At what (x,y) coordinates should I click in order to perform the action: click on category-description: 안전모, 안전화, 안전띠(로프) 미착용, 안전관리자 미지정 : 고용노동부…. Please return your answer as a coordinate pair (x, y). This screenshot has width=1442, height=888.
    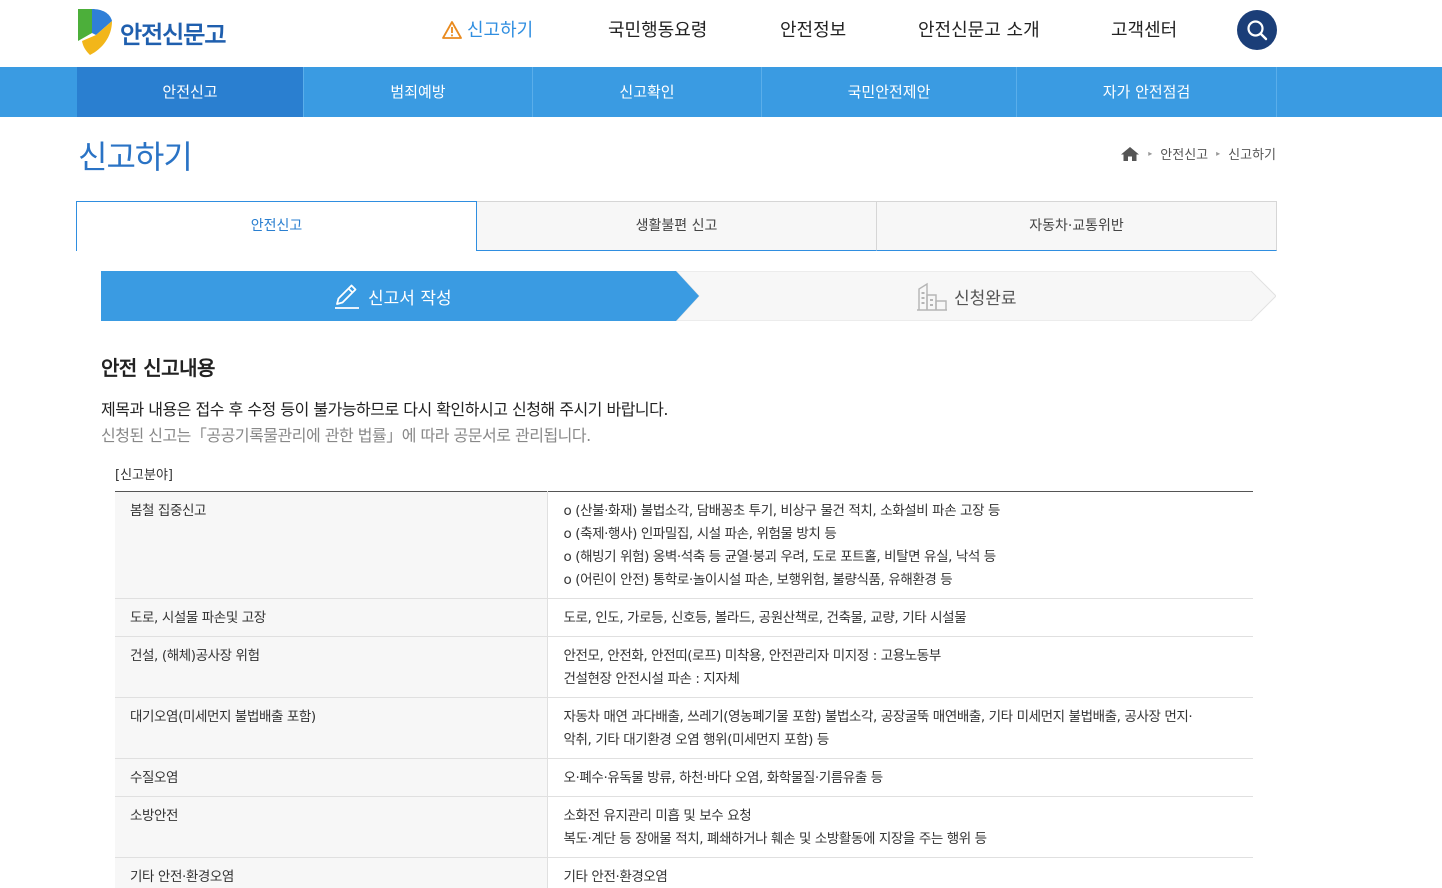
    Looking at the image, I should click on (899, 667).